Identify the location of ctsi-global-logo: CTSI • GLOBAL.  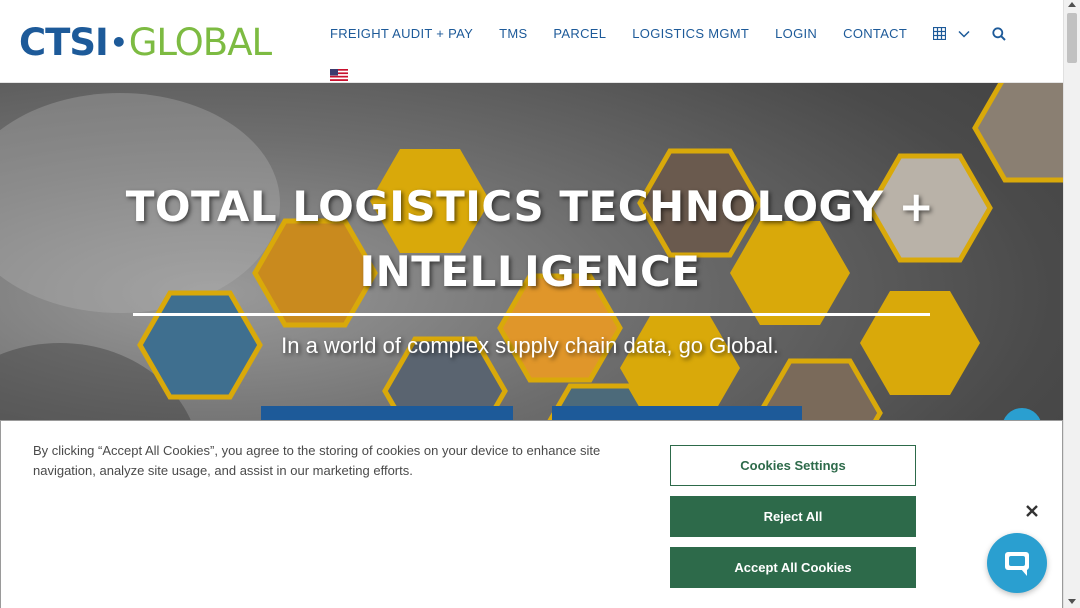
(145, 42).